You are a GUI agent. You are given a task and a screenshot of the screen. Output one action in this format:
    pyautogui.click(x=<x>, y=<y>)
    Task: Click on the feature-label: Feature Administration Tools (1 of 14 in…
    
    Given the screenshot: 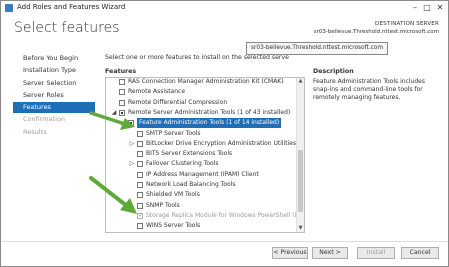 What is the action you would take?
    pyautogui.click(x=209, y=123)
    